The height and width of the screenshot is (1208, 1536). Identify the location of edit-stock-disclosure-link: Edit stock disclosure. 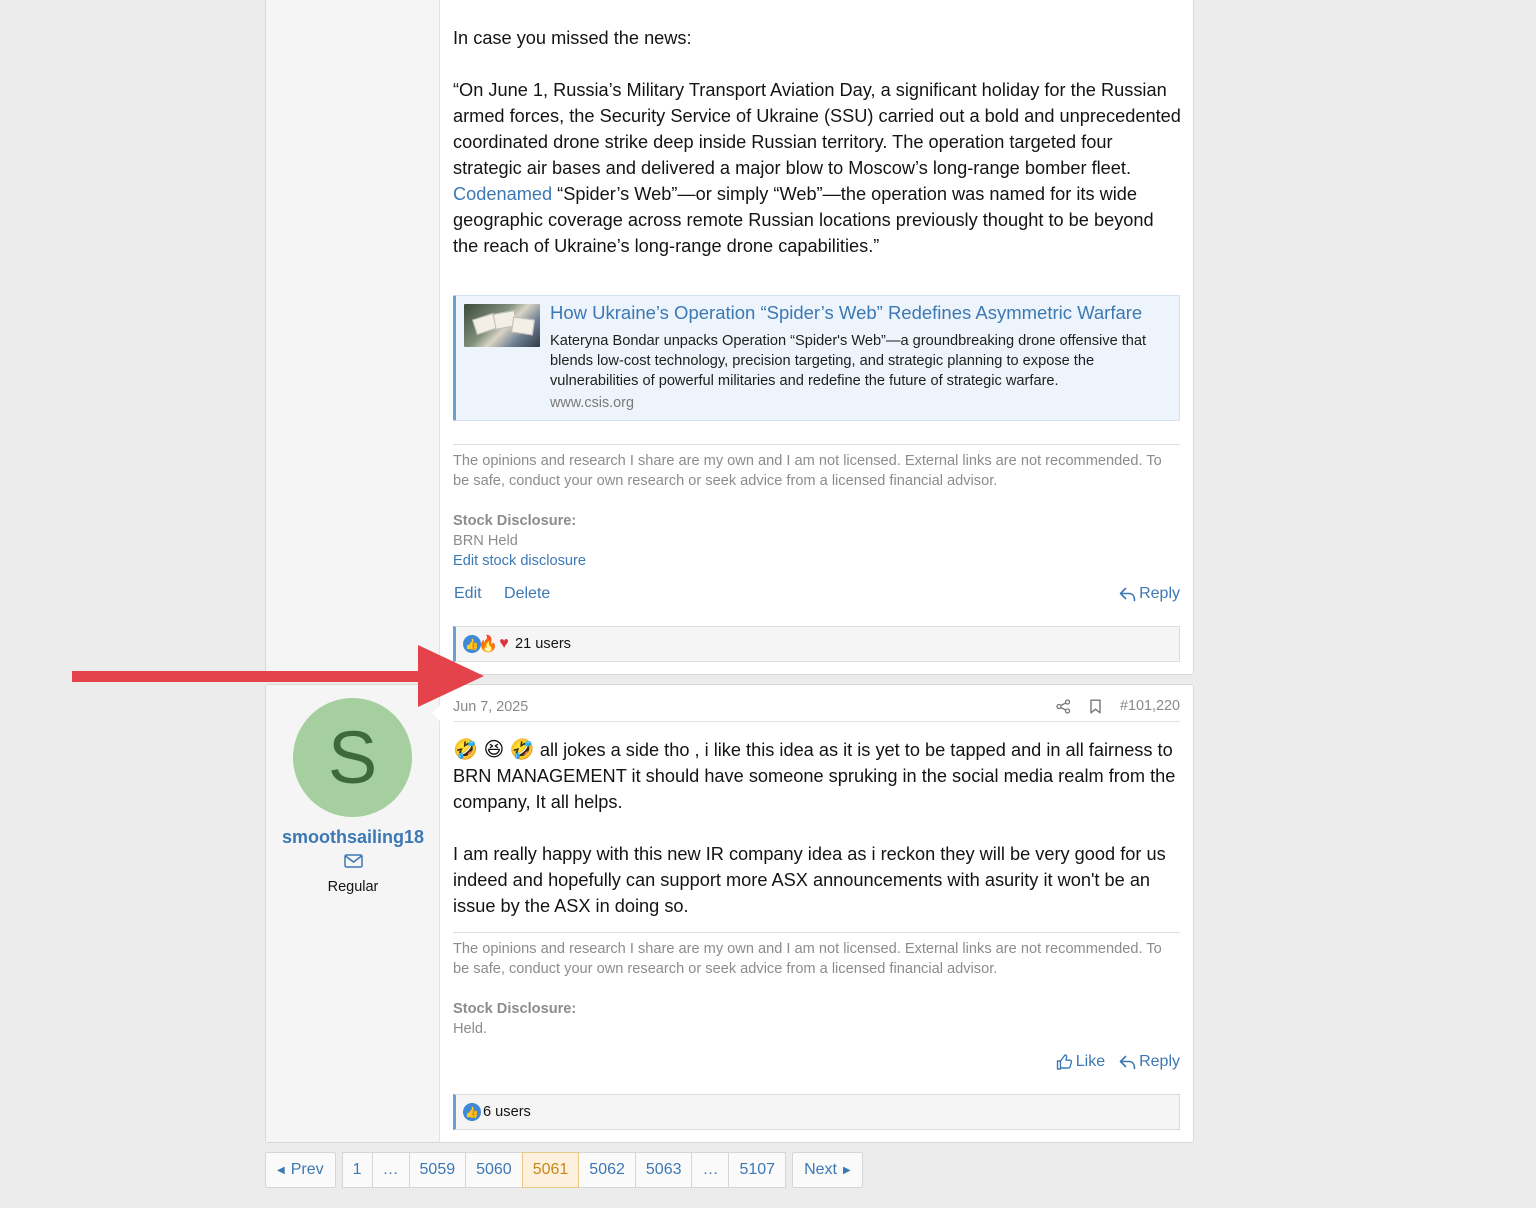
(519, 561).